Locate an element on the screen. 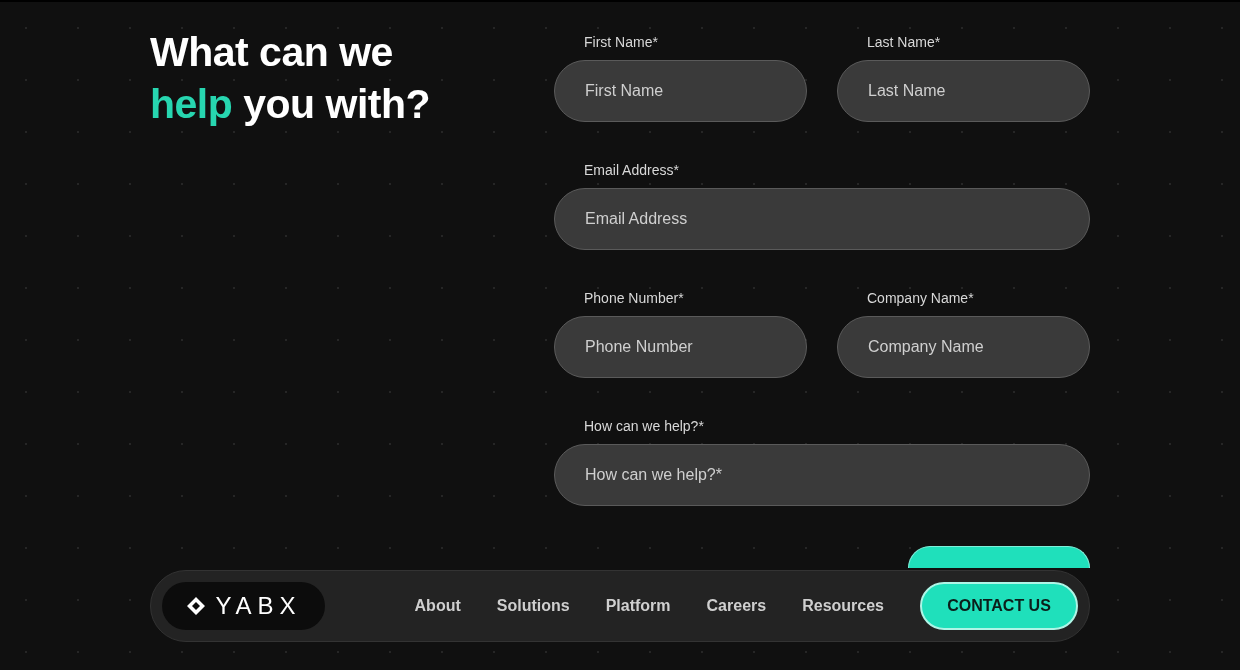 The image size is (1240, 670). input-field: First Name is located at coordinates (680, 91).